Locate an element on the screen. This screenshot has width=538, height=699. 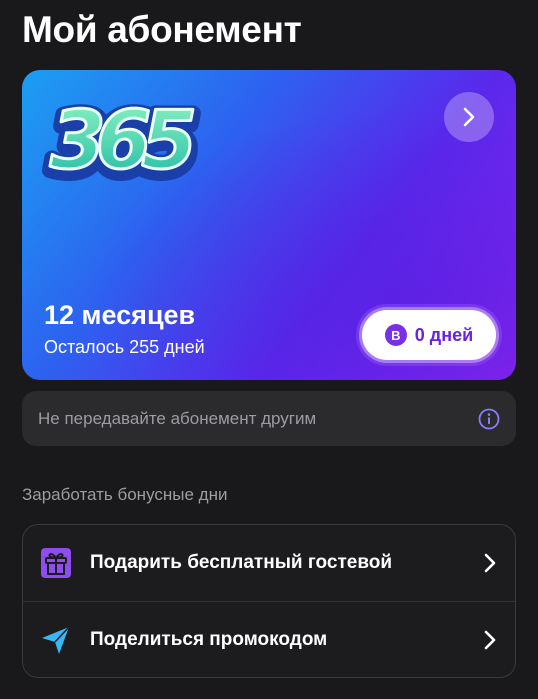
notice-text: Не передавайте абонемент другим is located at coordinates (177, 418).